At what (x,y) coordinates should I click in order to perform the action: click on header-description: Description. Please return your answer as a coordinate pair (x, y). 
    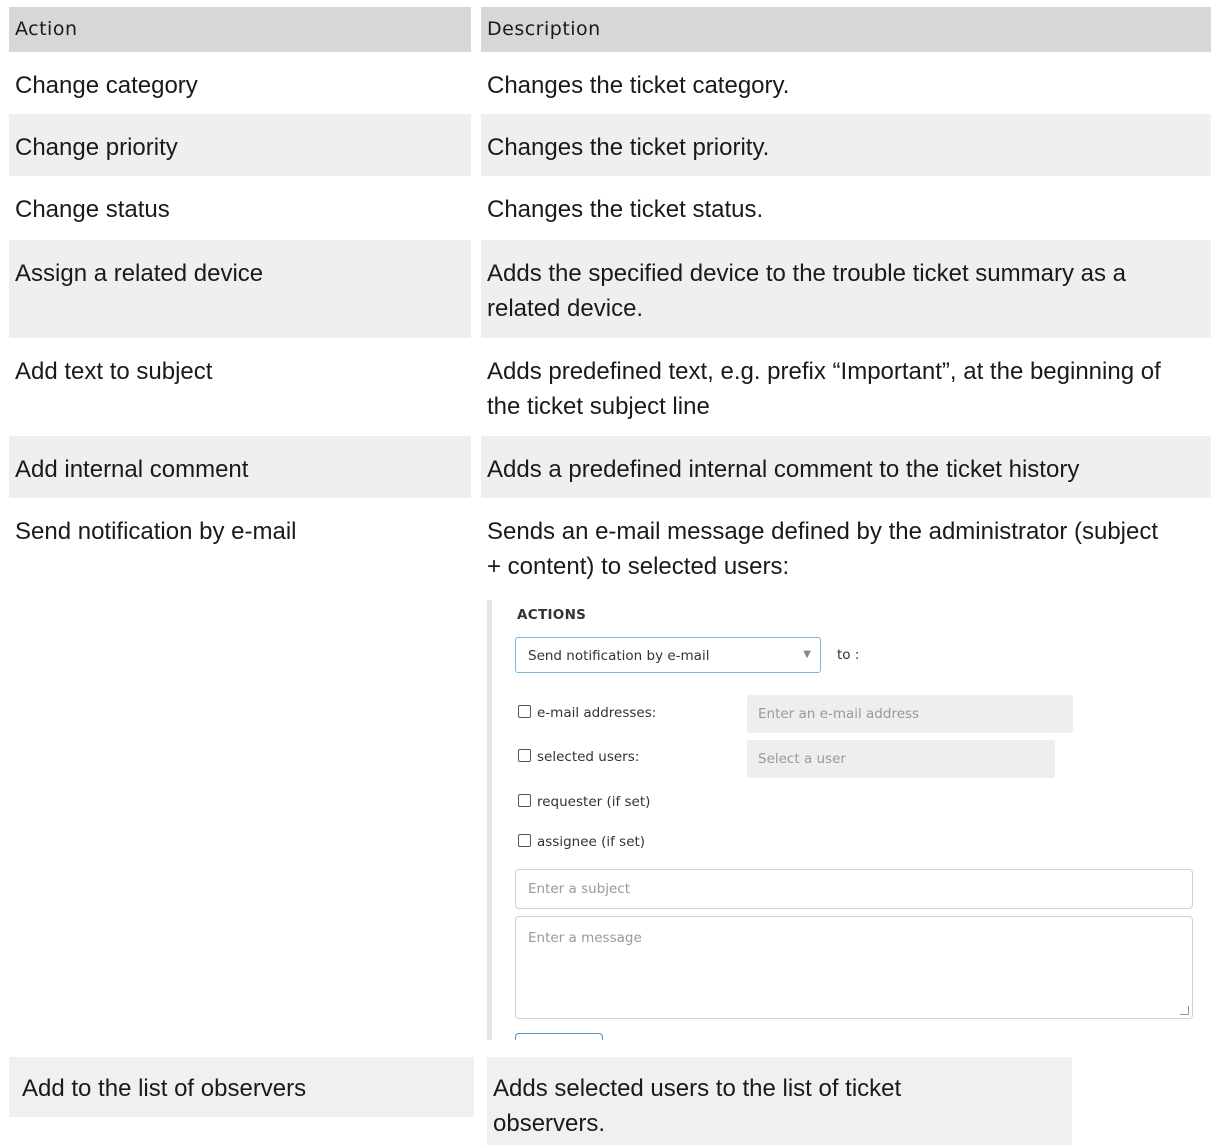
    Looking at the image, I should click on (846, 29).